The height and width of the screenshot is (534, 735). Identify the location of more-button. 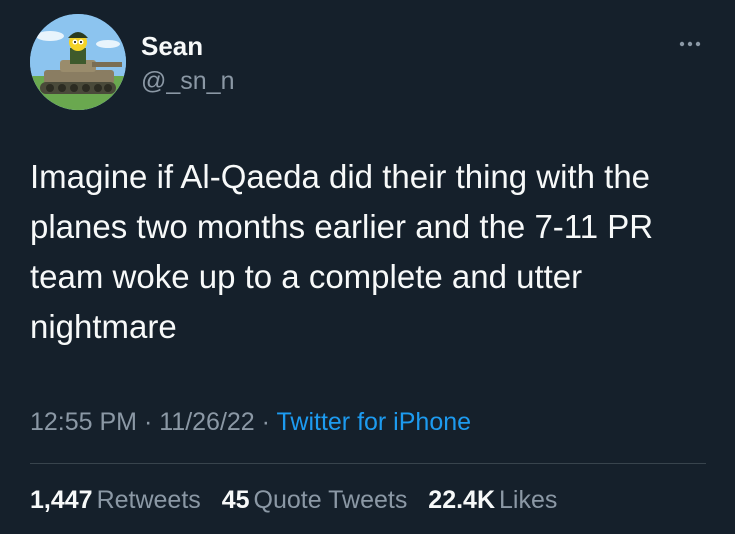
(690, 44).